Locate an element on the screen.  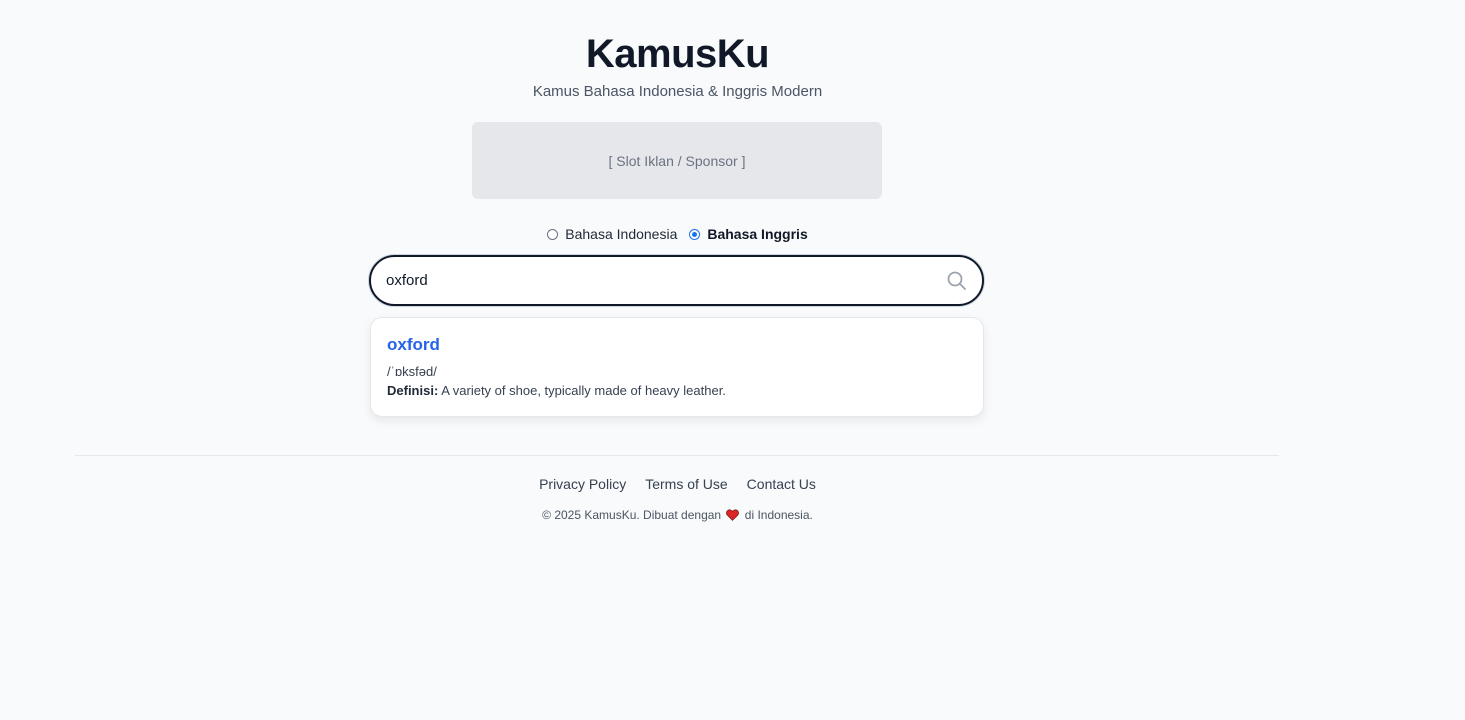
site-title: KamusKu is located at coordinates (677, 54).